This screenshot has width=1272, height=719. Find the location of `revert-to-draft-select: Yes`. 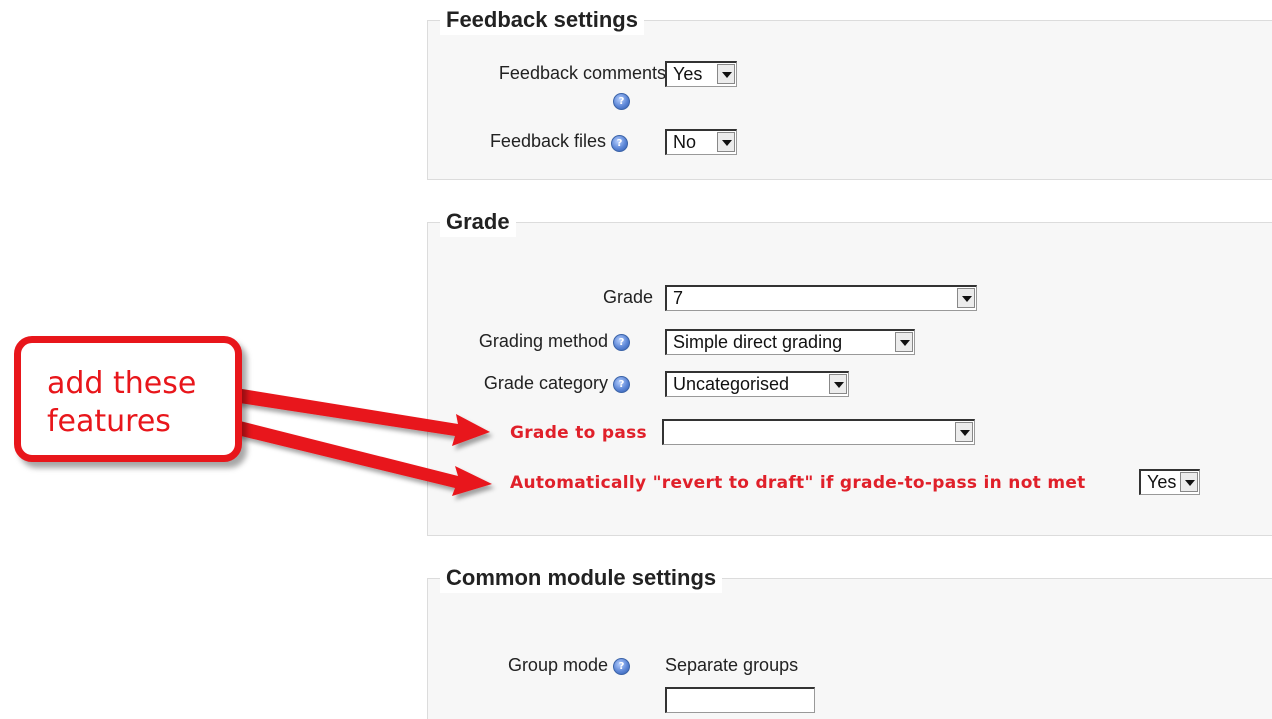

revert-to-draft-select: Yes is located at coordinates (1169, 482).